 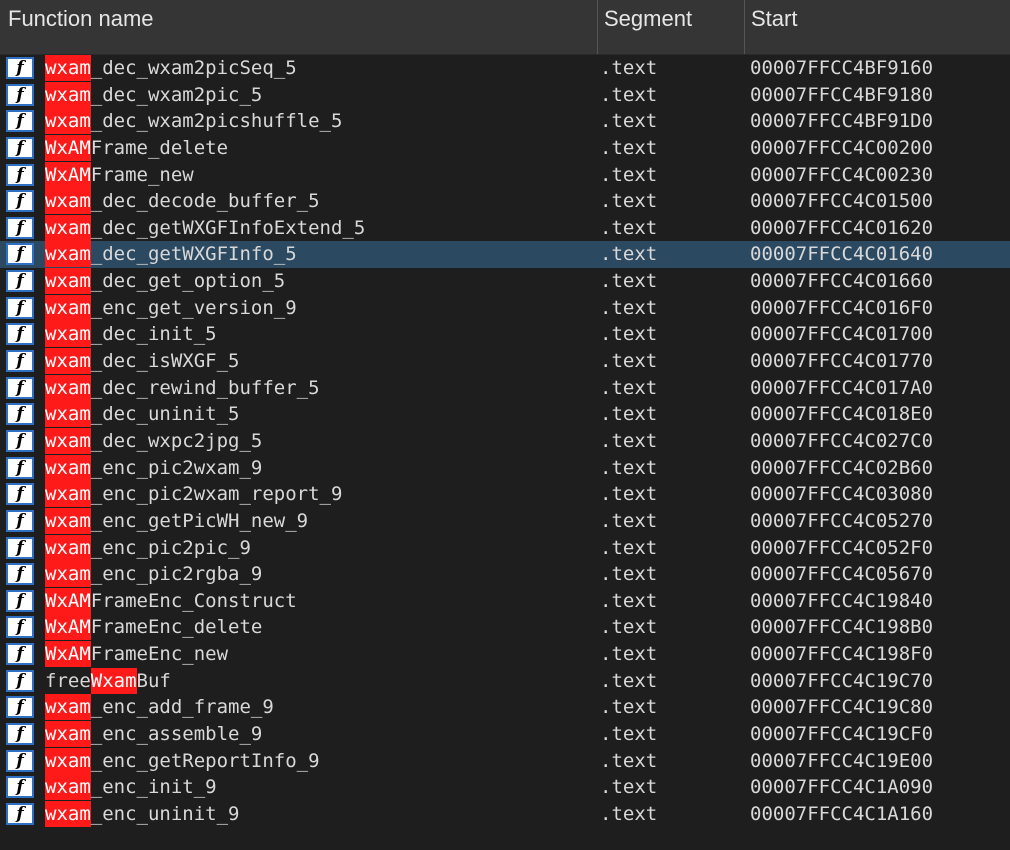 What do you see at coordinates (842, 254) in the screenshot?
I see `start-address-cell: 00007FFCC4C01640` at bounding box center [842, 254].